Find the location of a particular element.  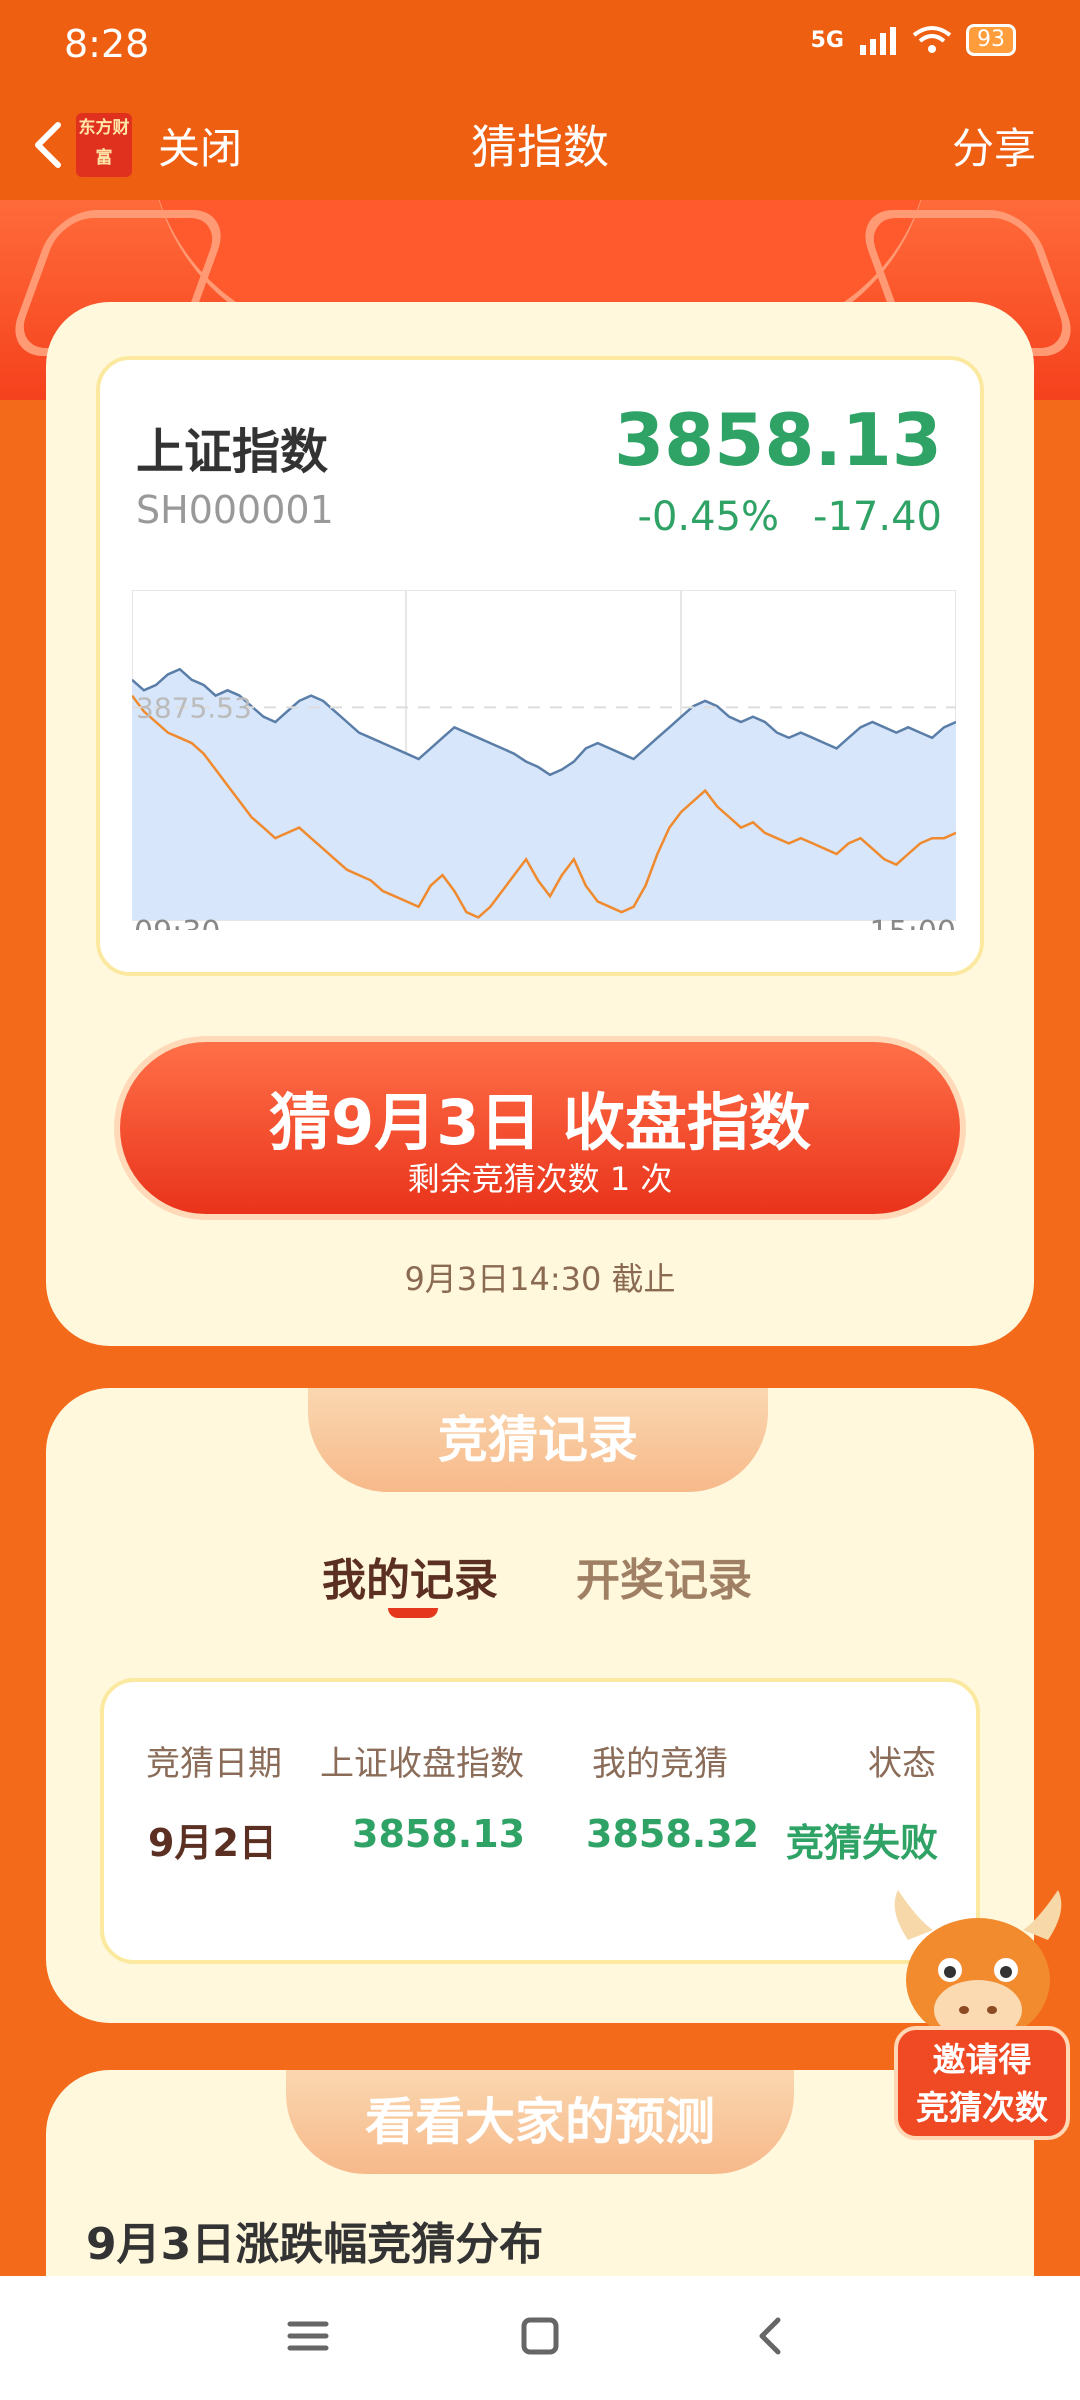

tab-draw-records: 开奖记录 is located at coordinates (664, 1576).